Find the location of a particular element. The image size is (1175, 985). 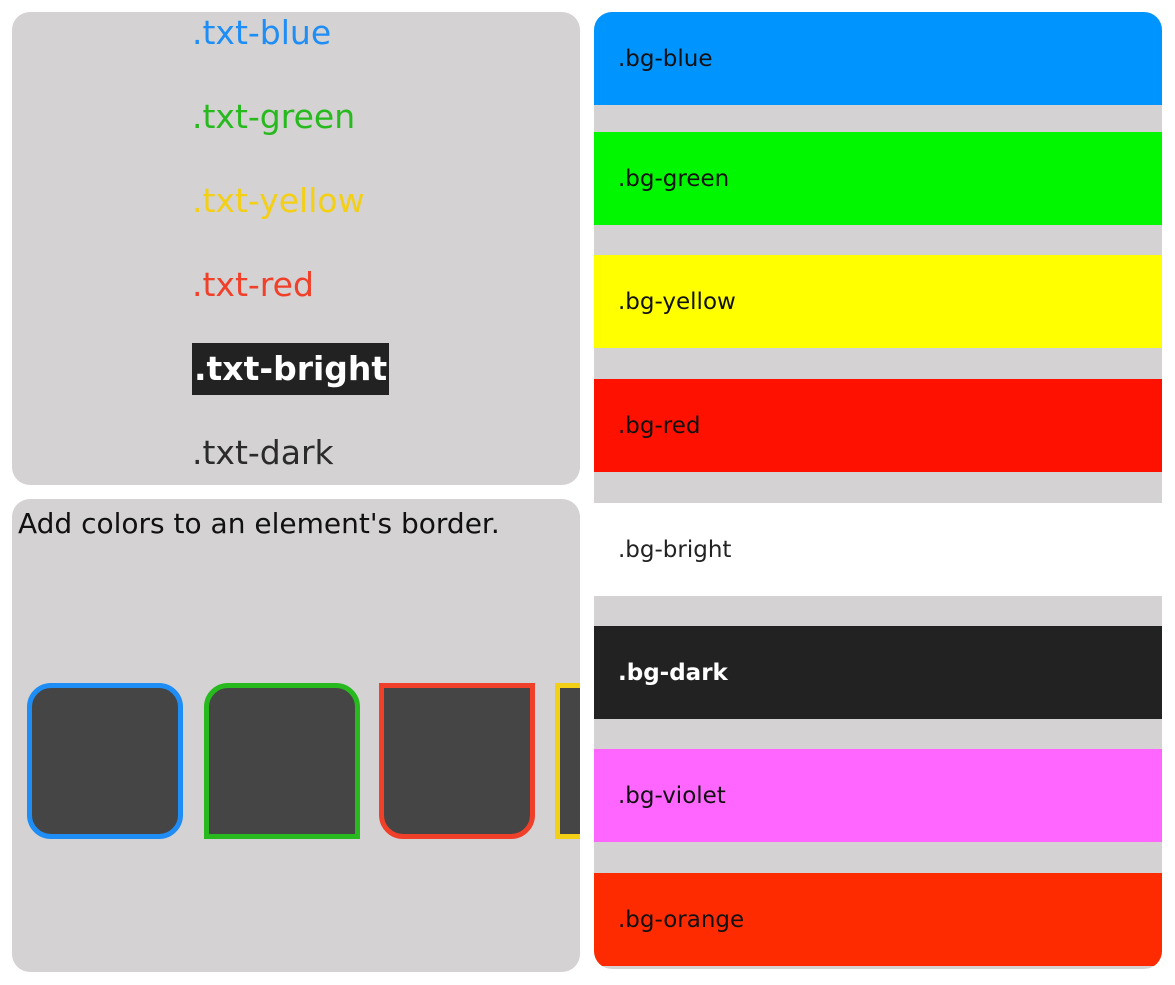

bg-green-strip: .bg-green is located at coordinates (878, 178).